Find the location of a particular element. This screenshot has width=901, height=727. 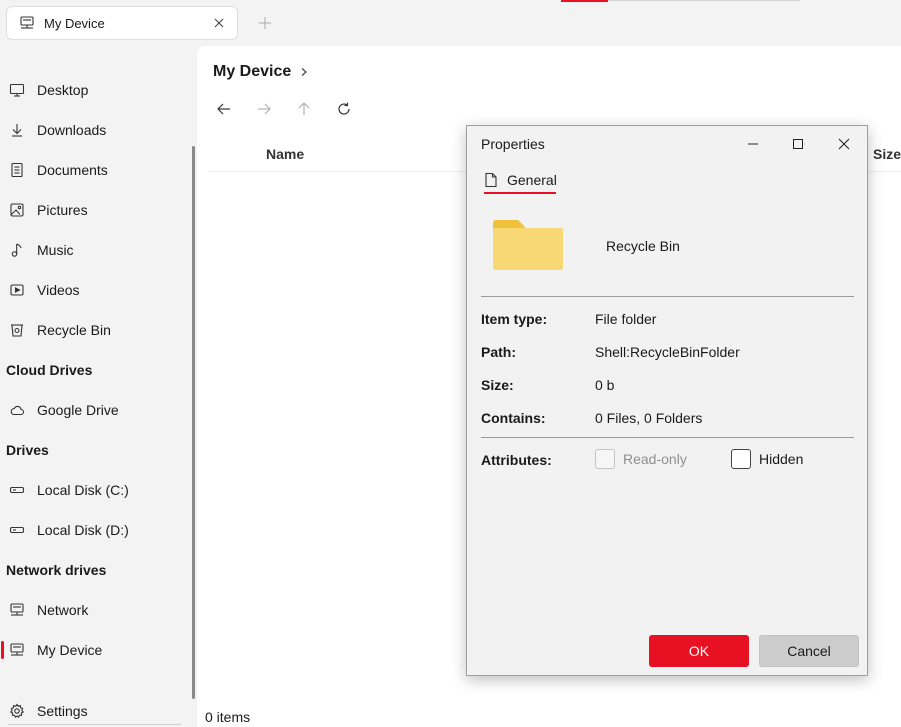

section-heading-drives: Drives is located at coordinates (27, 450).